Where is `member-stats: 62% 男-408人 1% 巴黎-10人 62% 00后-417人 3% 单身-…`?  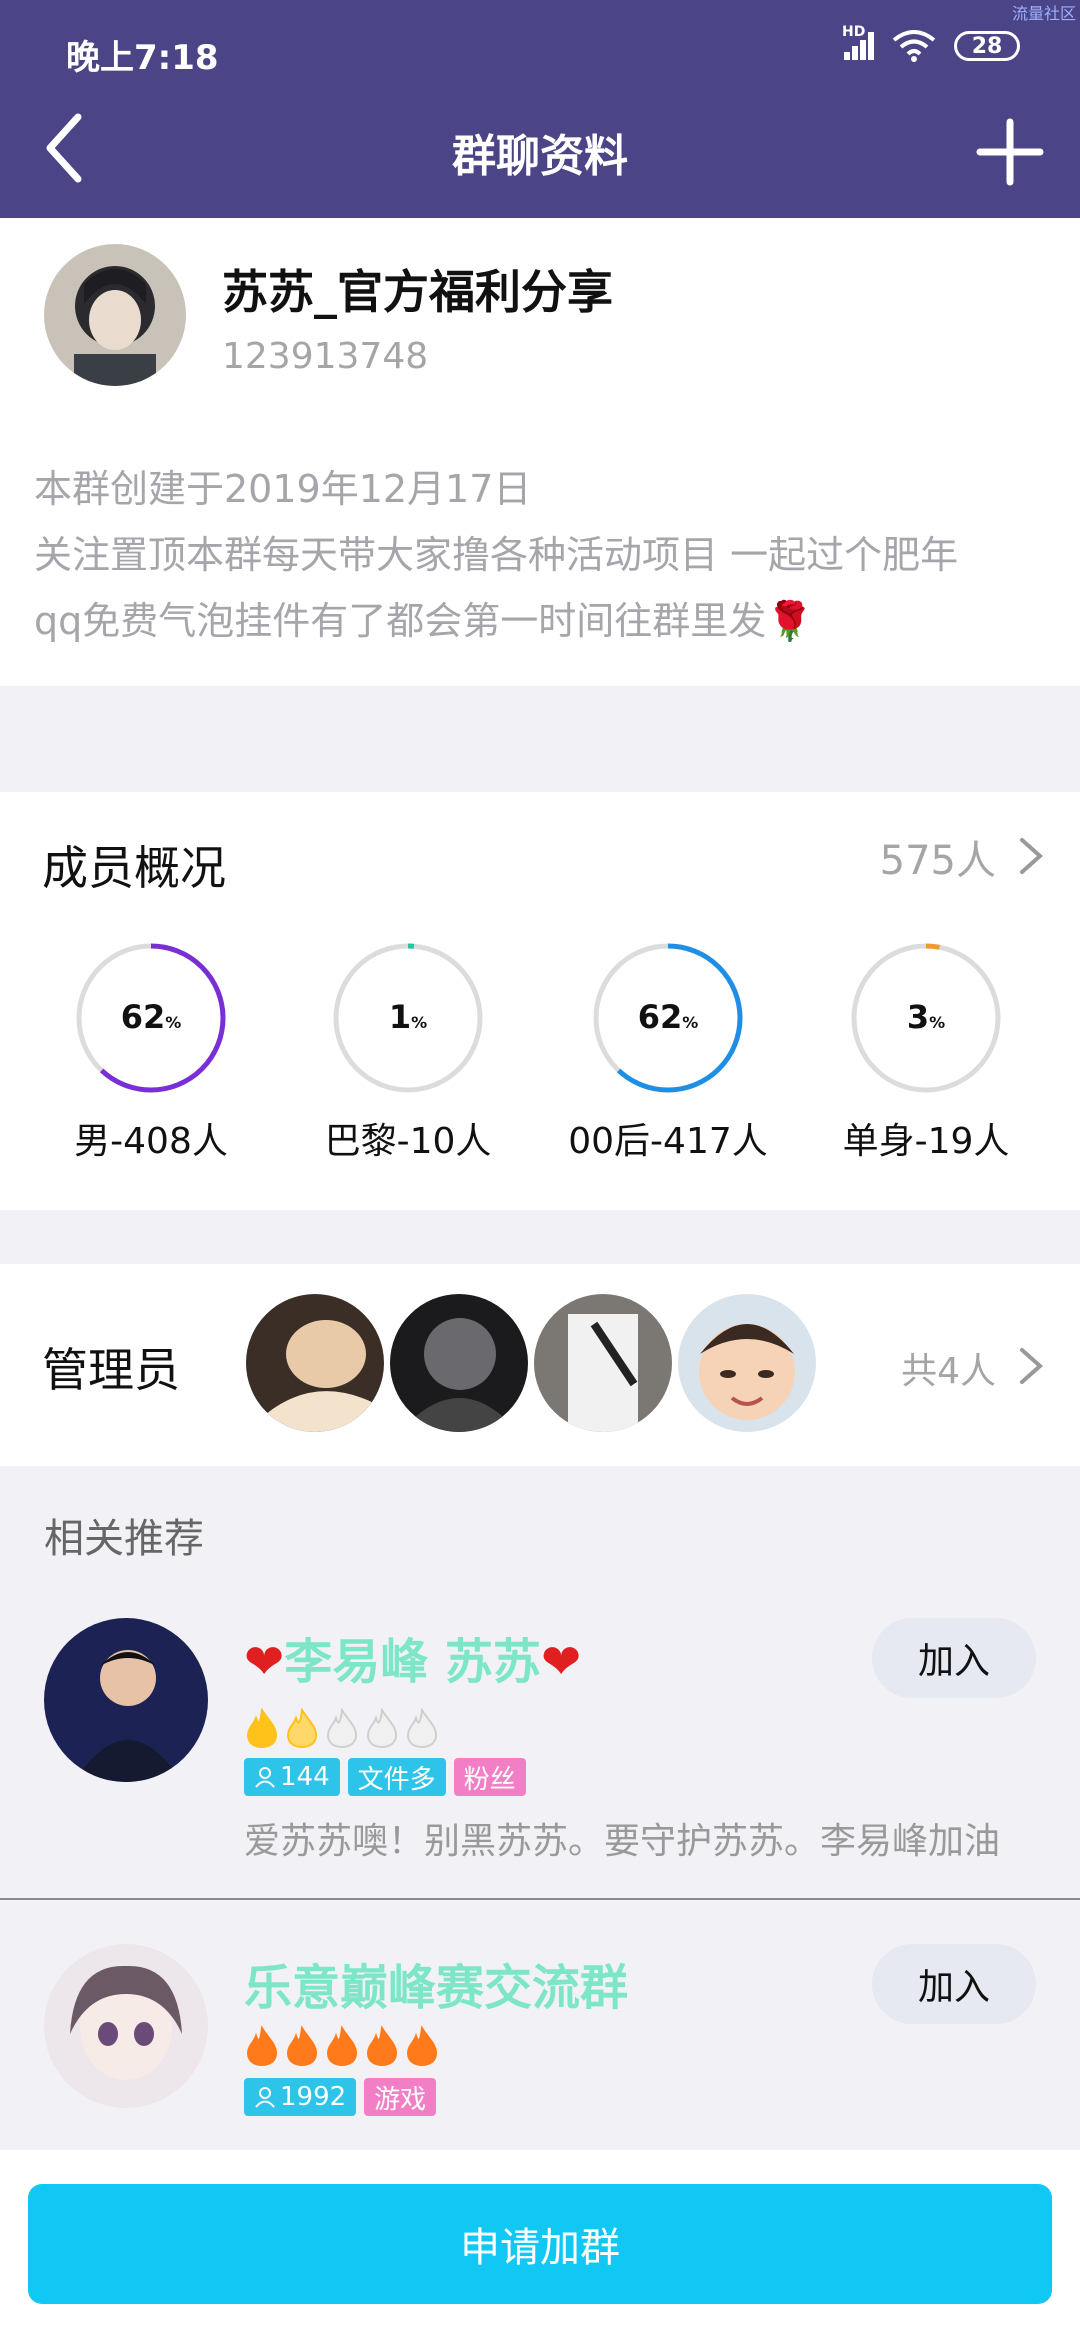
member-stats: 62% 男-408人 1% 巴黎-10人 62% 00后-417人 3% 单身-… is located at coordinates (540, 1057).